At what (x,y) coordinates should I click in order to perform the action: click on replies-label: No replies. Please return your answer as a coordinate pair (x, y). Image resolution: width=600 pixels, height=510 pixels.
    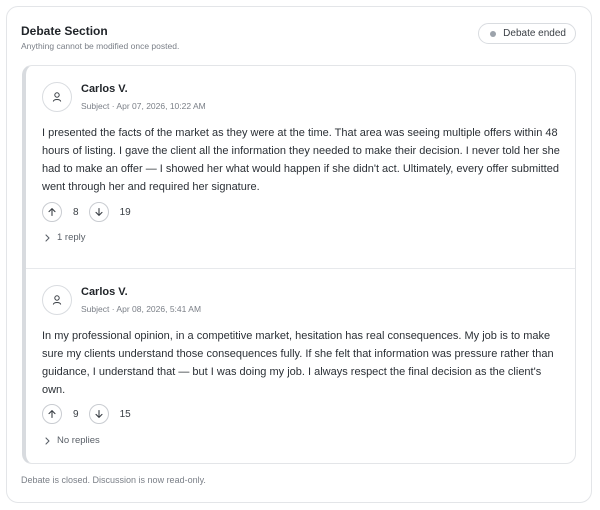
    Looking at the image, I should click on (78, 440).